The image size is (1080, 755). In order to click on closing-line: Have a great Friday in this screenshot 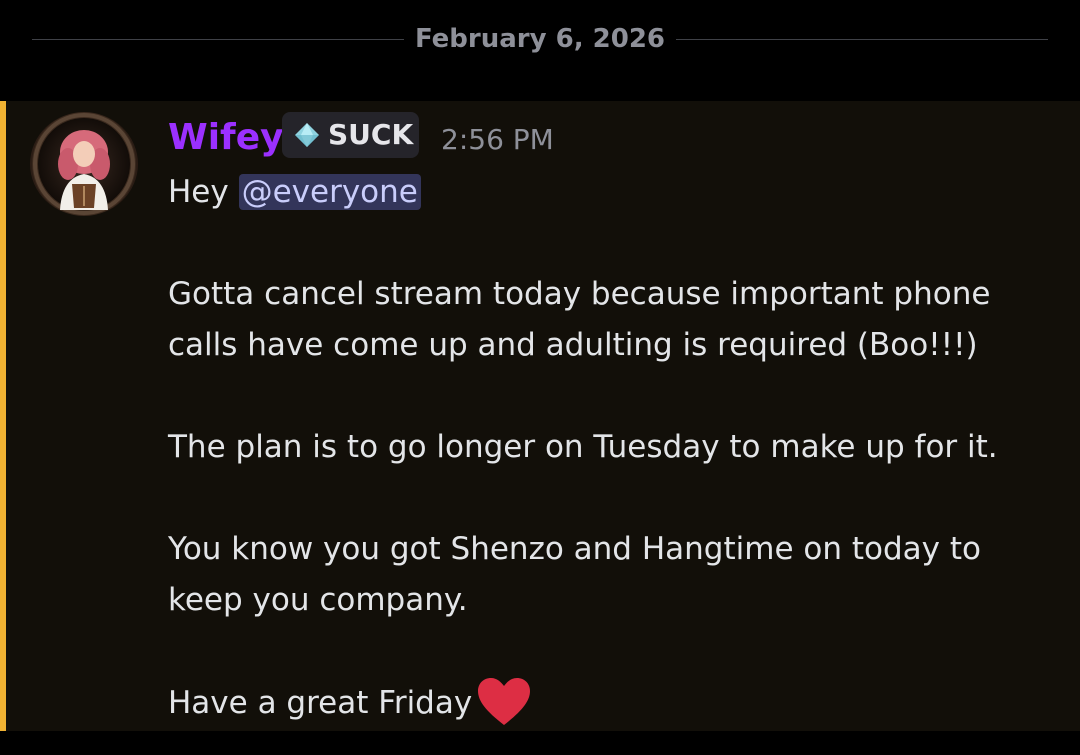, I will do `click(613, 703)`.